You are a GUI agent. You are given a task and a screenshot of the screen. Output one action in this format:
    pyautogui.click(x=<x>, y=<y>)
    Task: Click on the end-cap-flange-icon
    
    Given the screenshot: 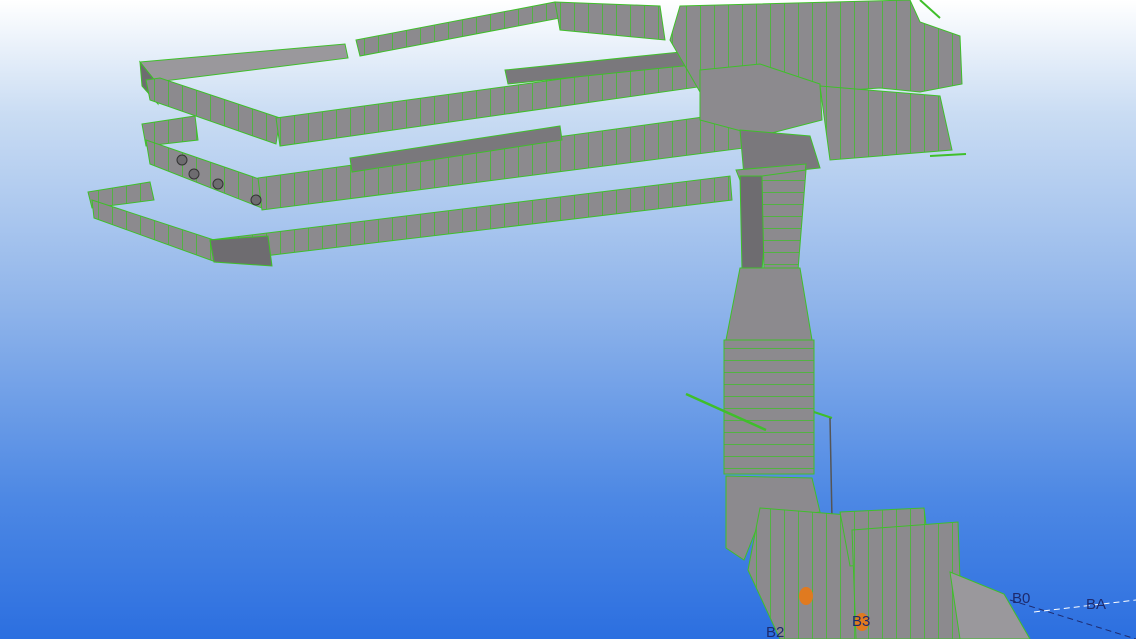 What is the action you would take?
    pyautogui.click(x=806, y=596)
    